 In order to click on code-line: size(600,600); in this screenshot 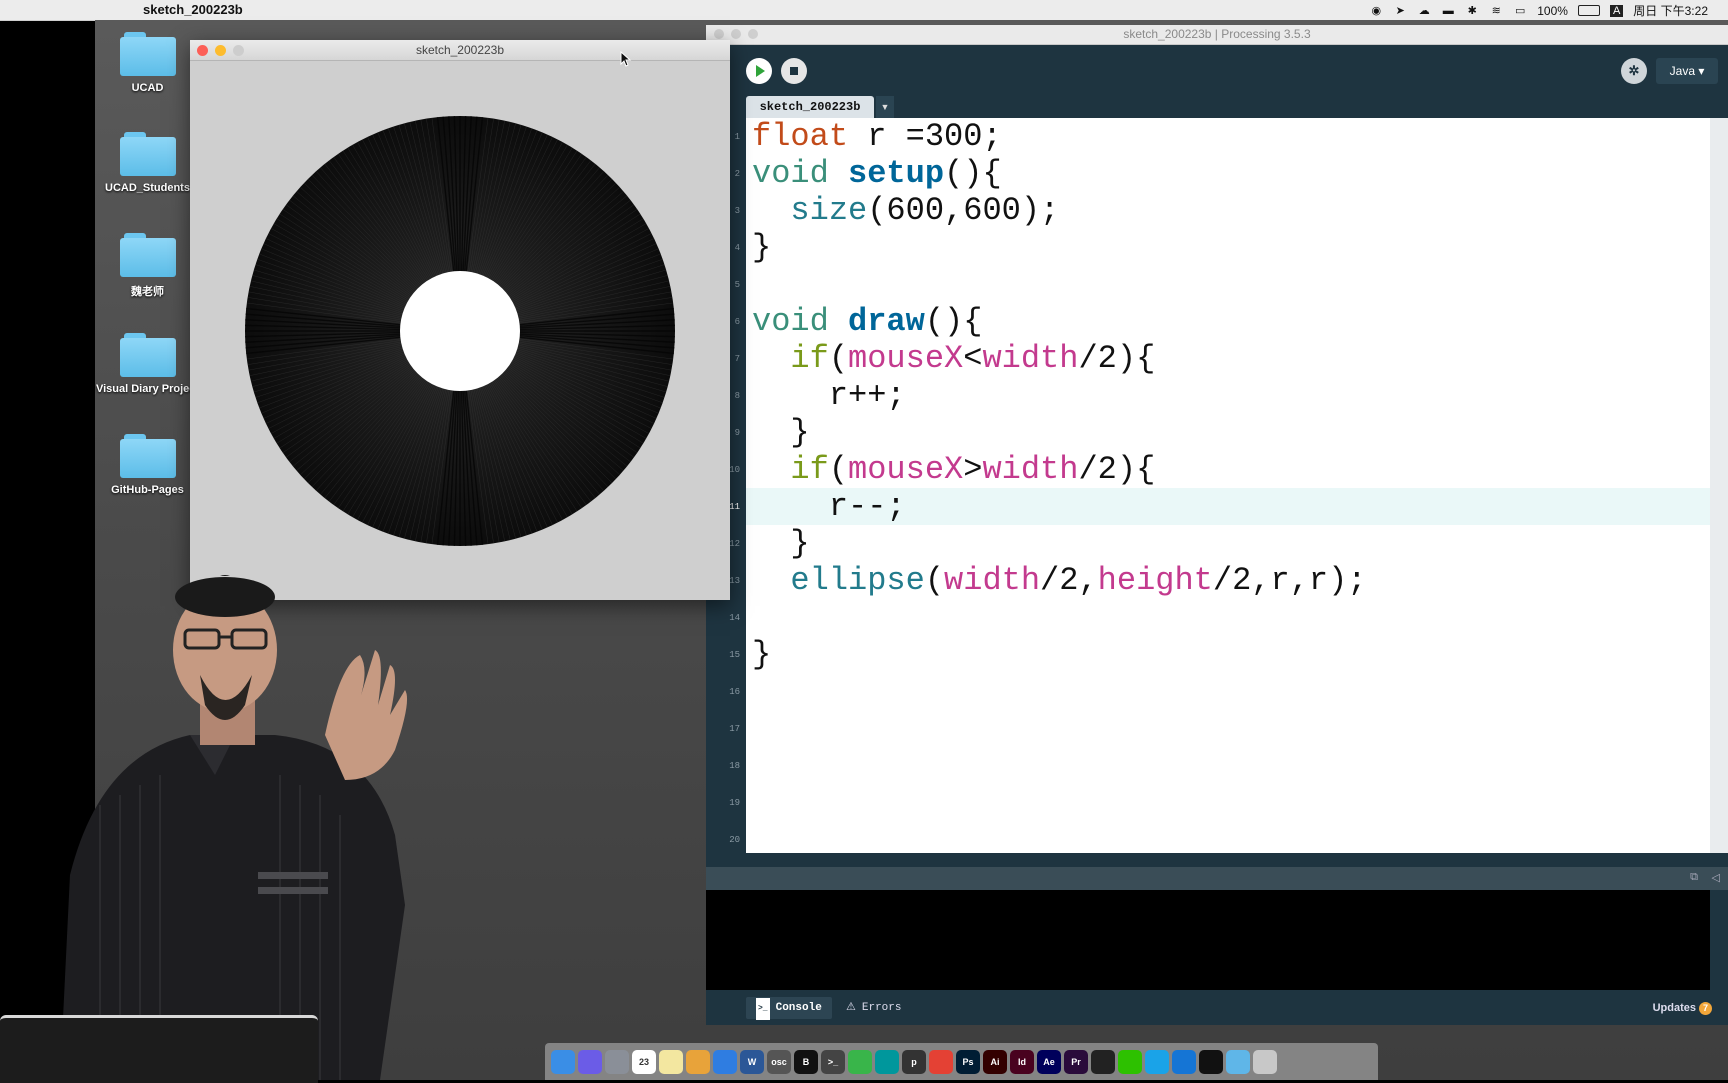, I will do `click(905, 210)`.